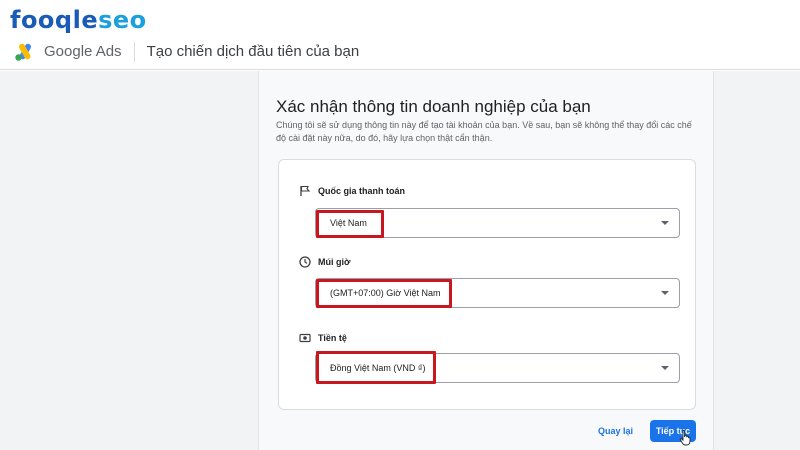 This screenshot has height=450, width=800. I want to click on flag-icon, so click(305, 190).